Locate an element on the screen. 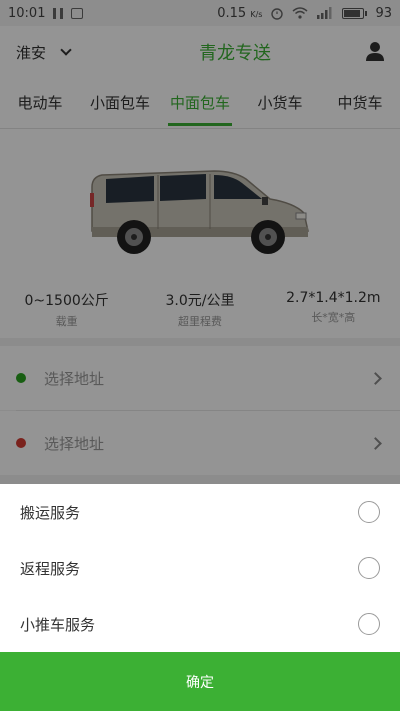 Image resolution: width=400 pixels, height=711 pixels. service-option-carrying: 搬运服务 is located at coordinates (200, 512).